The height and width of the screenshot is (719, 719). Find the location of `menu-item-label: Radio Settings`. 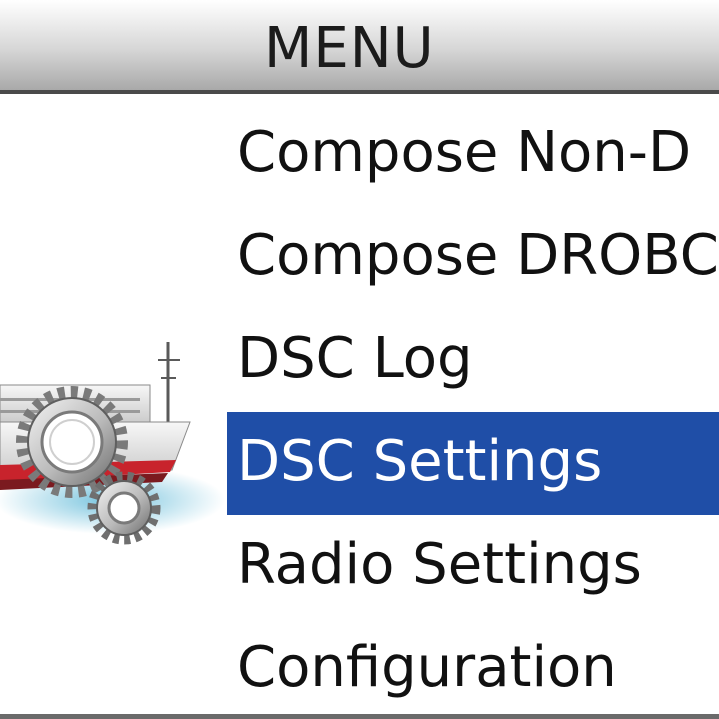

menu-item-label: Radio Settings is located at coordinates (439, 564).